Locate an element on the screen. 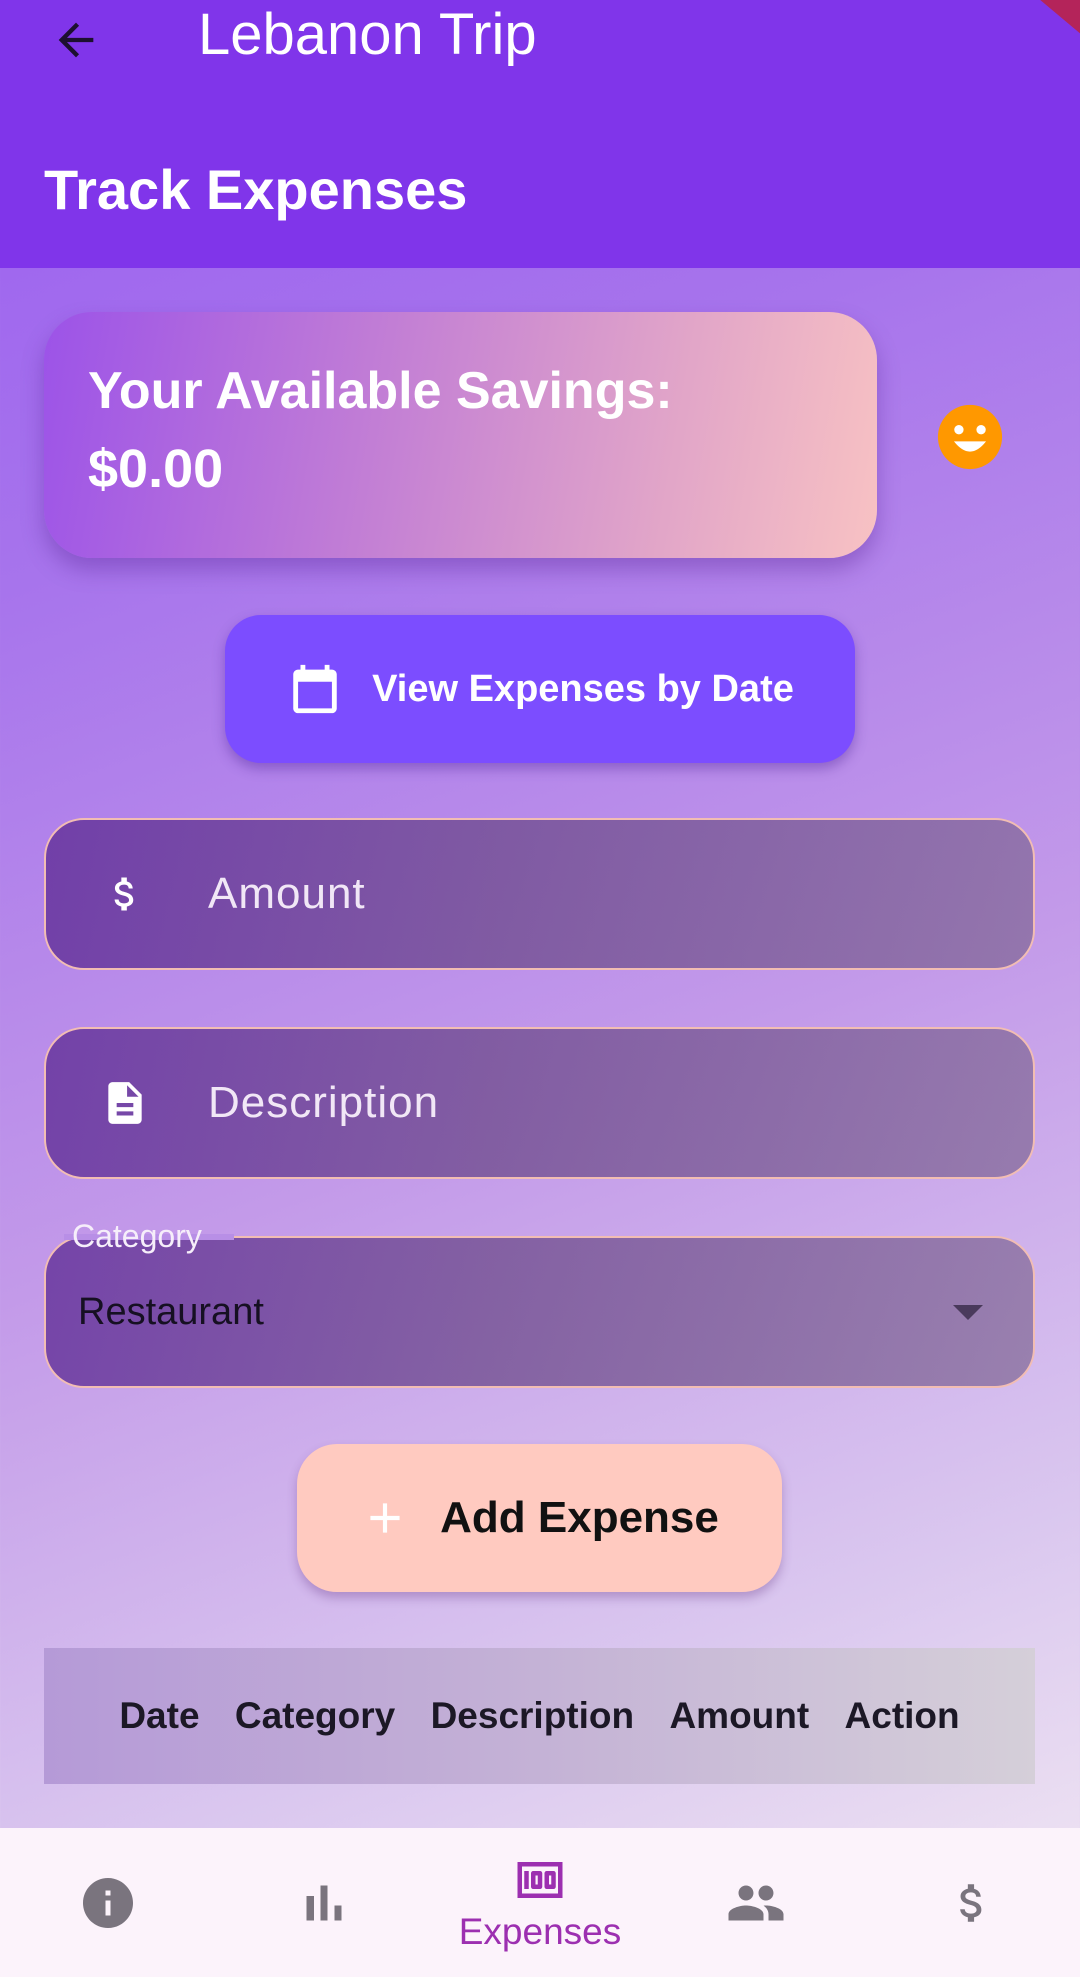  money-icon is located at coordinates (540, 1879).